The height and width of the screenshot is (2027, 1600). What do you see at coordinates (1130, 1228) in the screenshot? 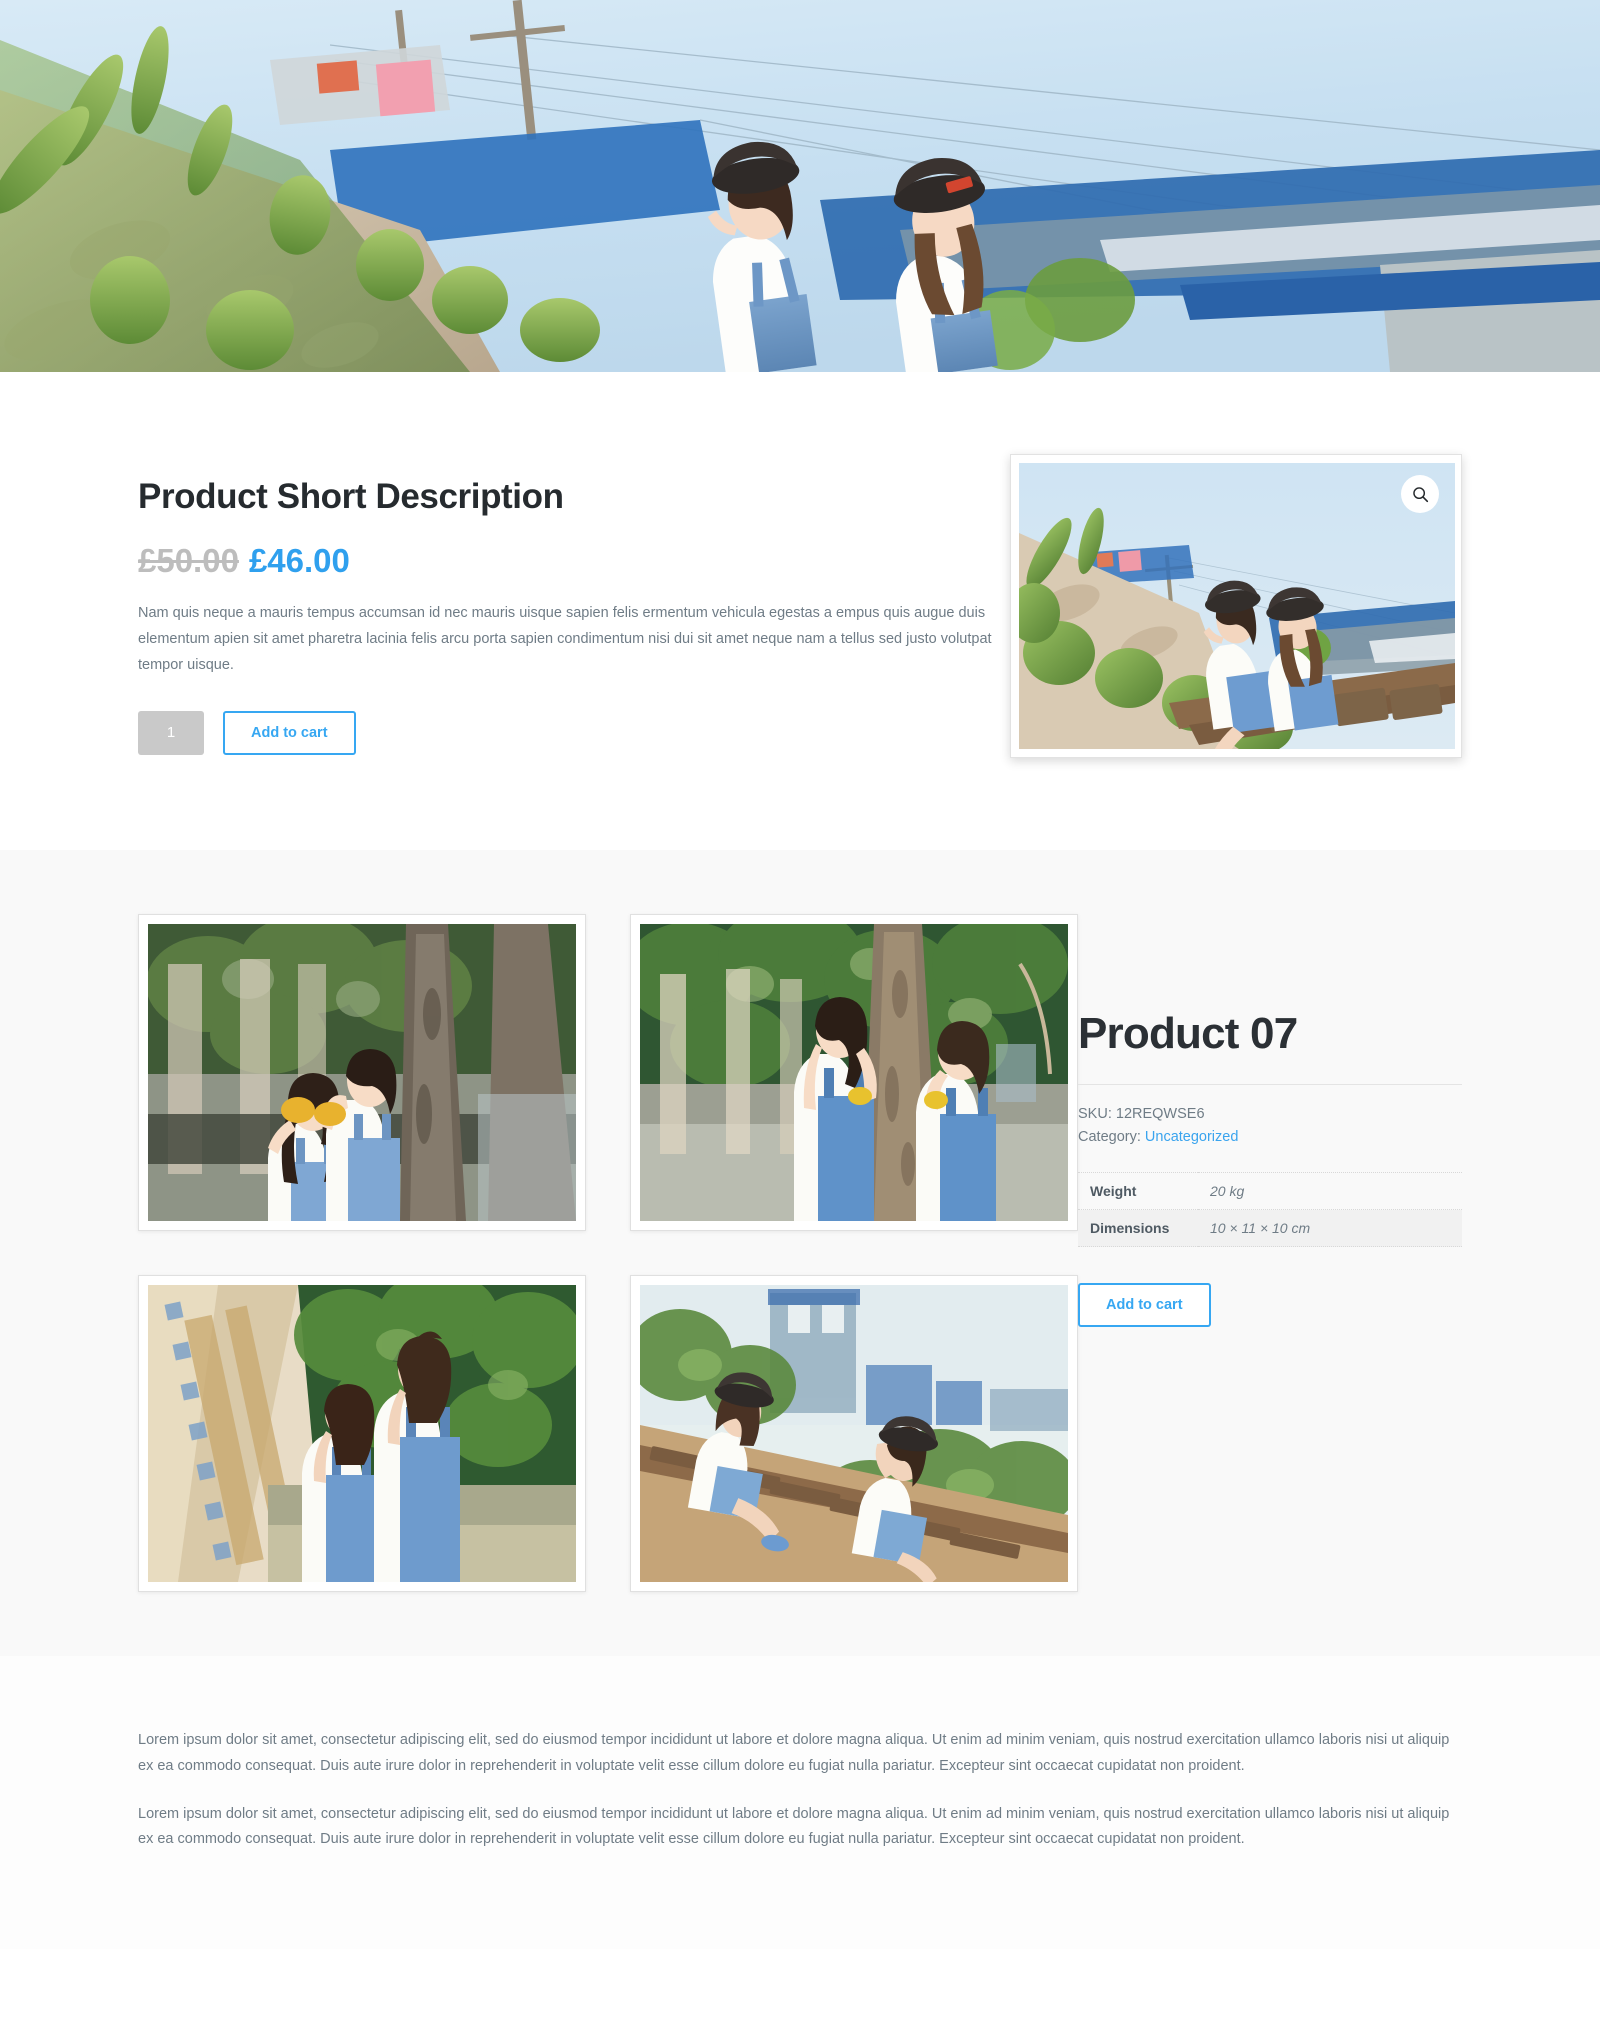
I see `attribute-name: Dimensions` at bounding box center [1130, 1228].